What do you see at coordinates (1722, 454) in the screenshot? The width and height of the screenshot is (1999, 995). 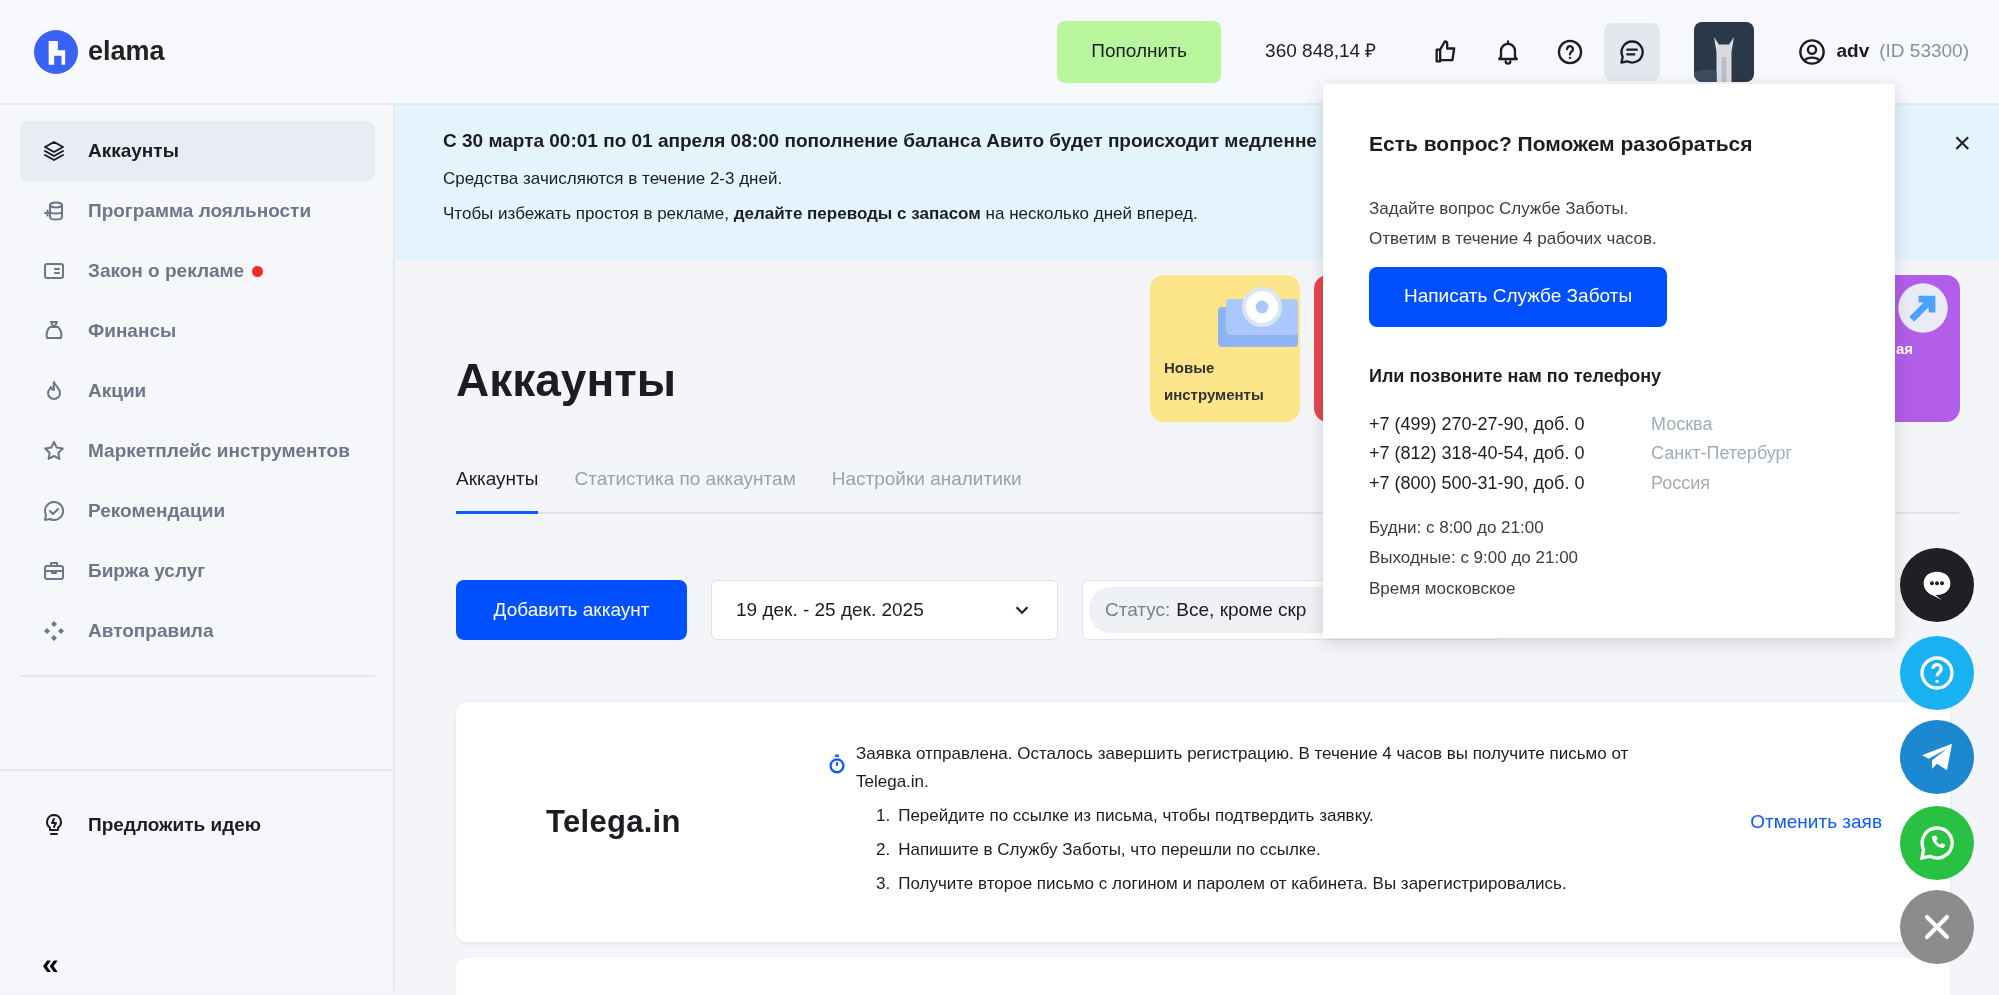 I see `city-label: Санкт-Петербург` at bounding box center [1722, 454].